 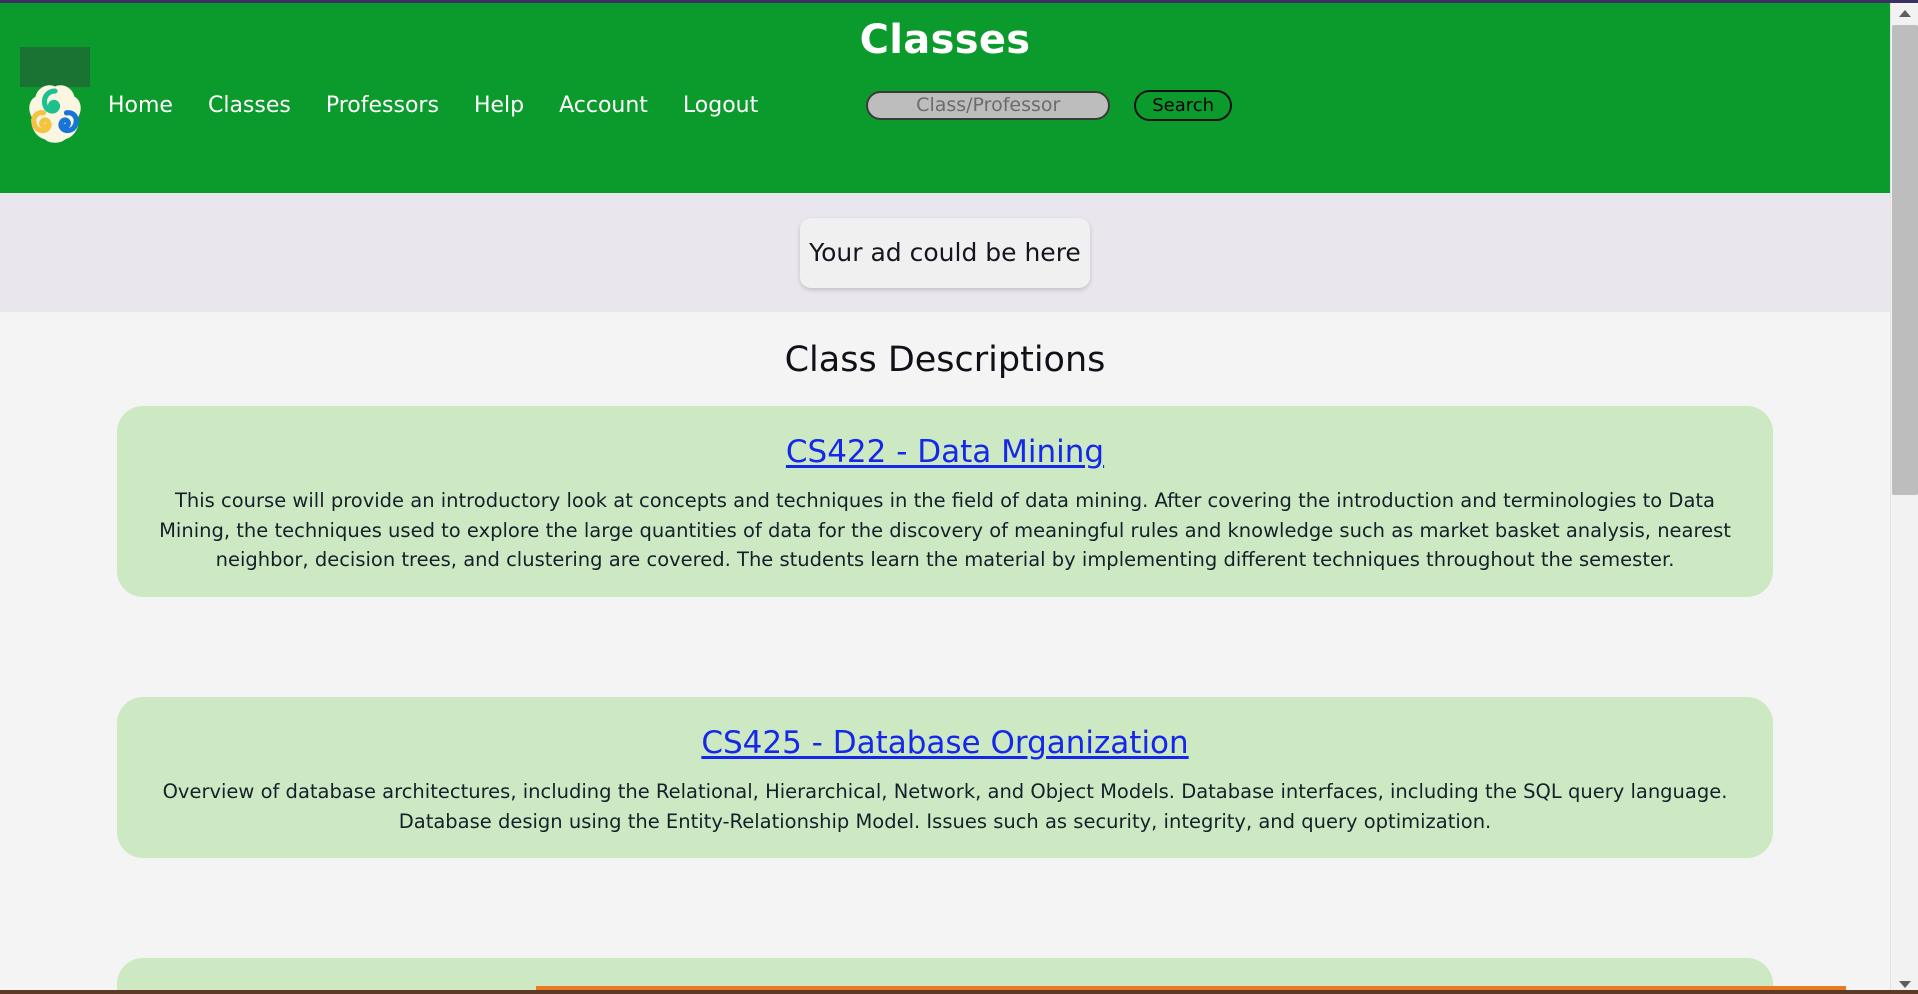 What do you see at coordinates (1183, 105) in the screenshot?
I see `search-button: Search` at bounding box center [1183, 105].